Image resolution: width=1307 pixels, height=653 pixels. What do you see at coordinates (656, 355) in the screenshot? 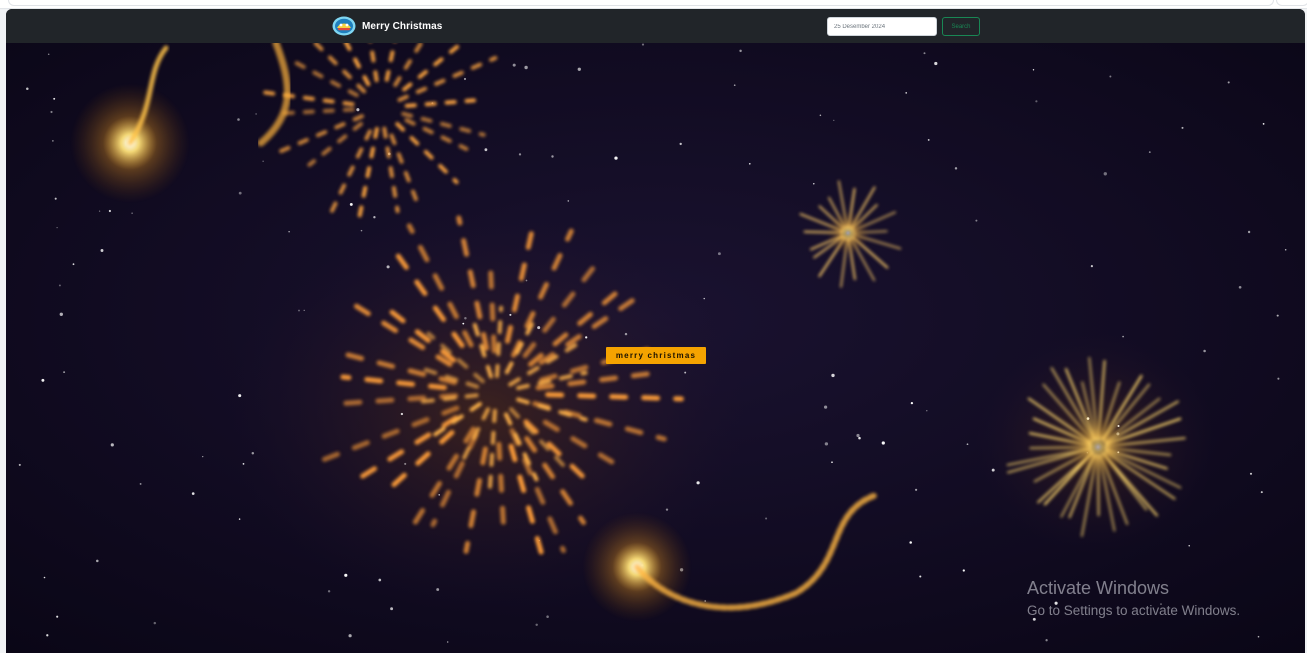
I see `merry-christmas-banner: merry christmas` at bounding box center [656, 355].